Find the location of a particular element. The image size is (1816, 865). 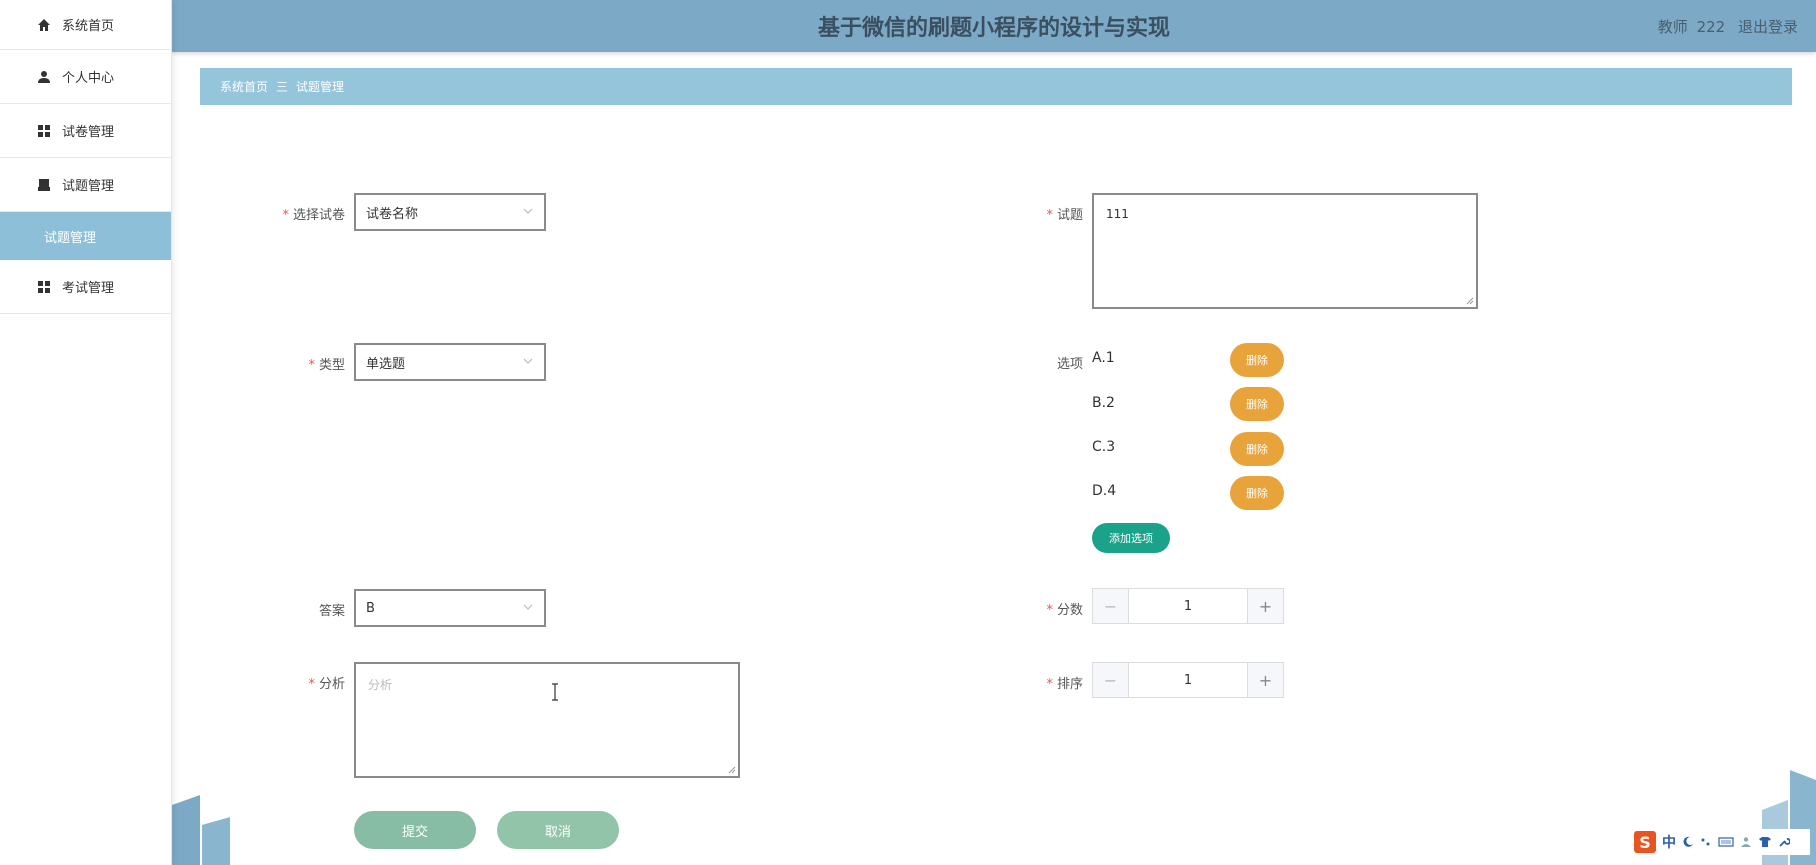

sidebar-item-papers: 试卷管理 is located at coordinates (85, 131).